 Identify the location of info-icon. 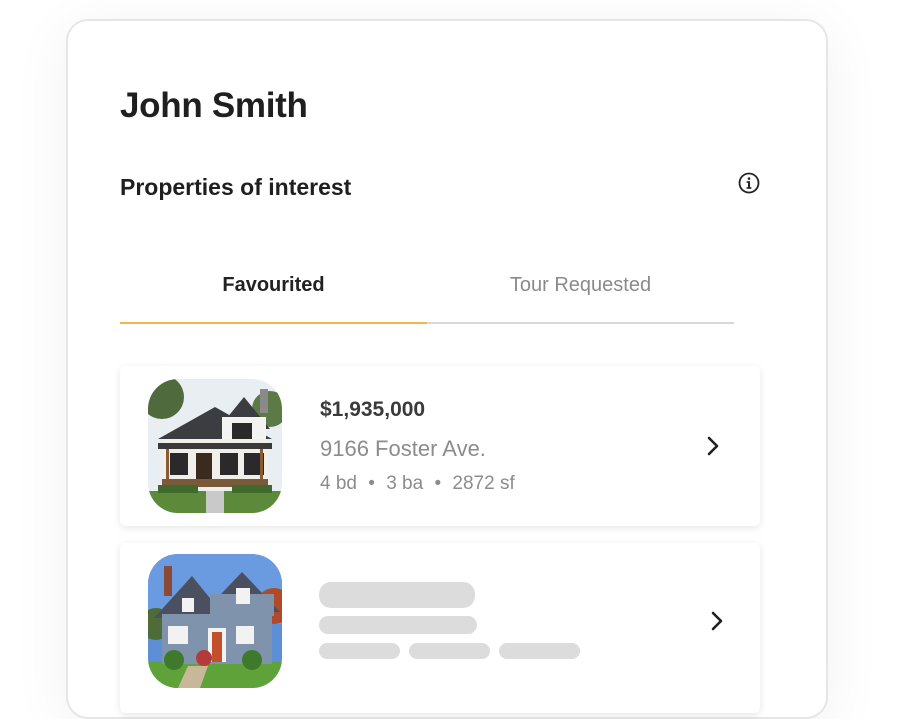
(749, 183).